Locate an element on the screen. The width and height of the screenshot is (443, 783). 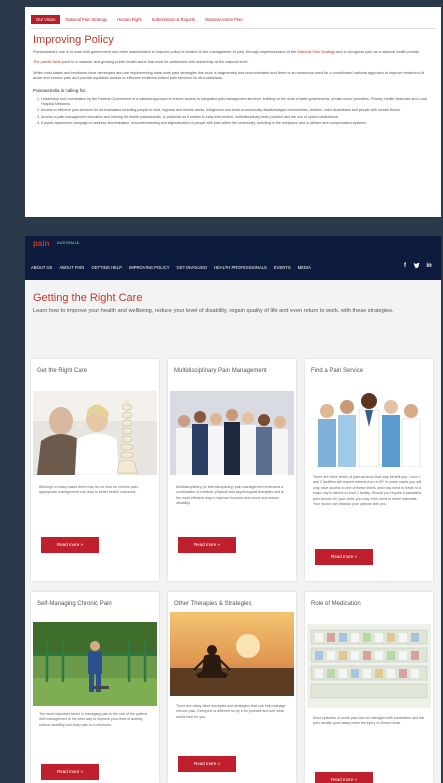
twitter-icon is located at coordinates (417, 266).